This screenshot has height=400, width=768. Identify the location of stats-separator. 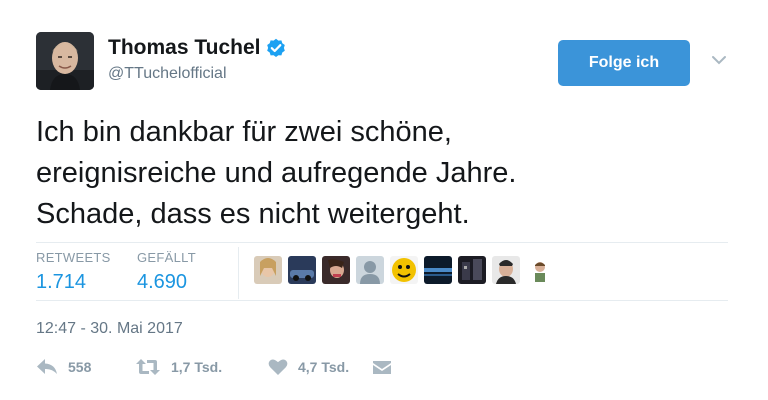
(238, 273).